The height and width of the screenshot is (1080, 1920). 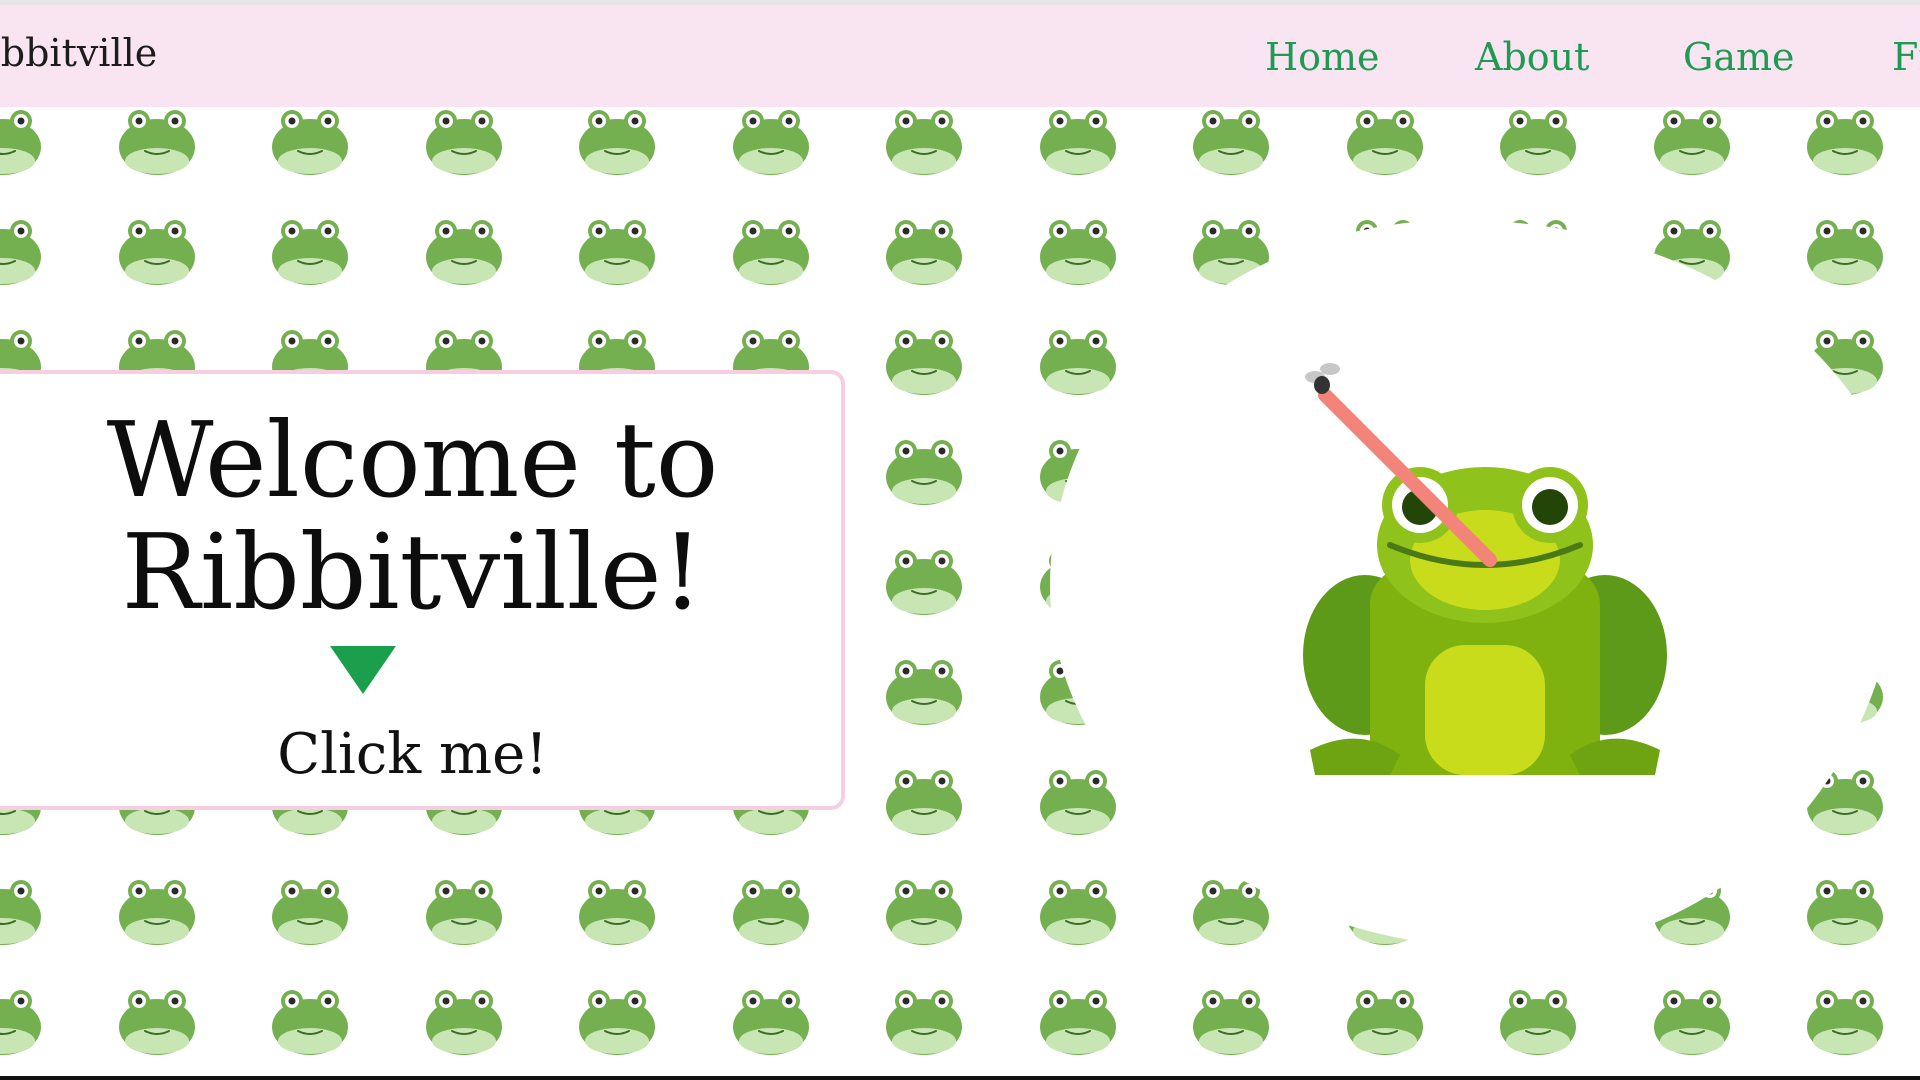 I want to click on nav-link-game: Game, so click(x=1739, y=57).